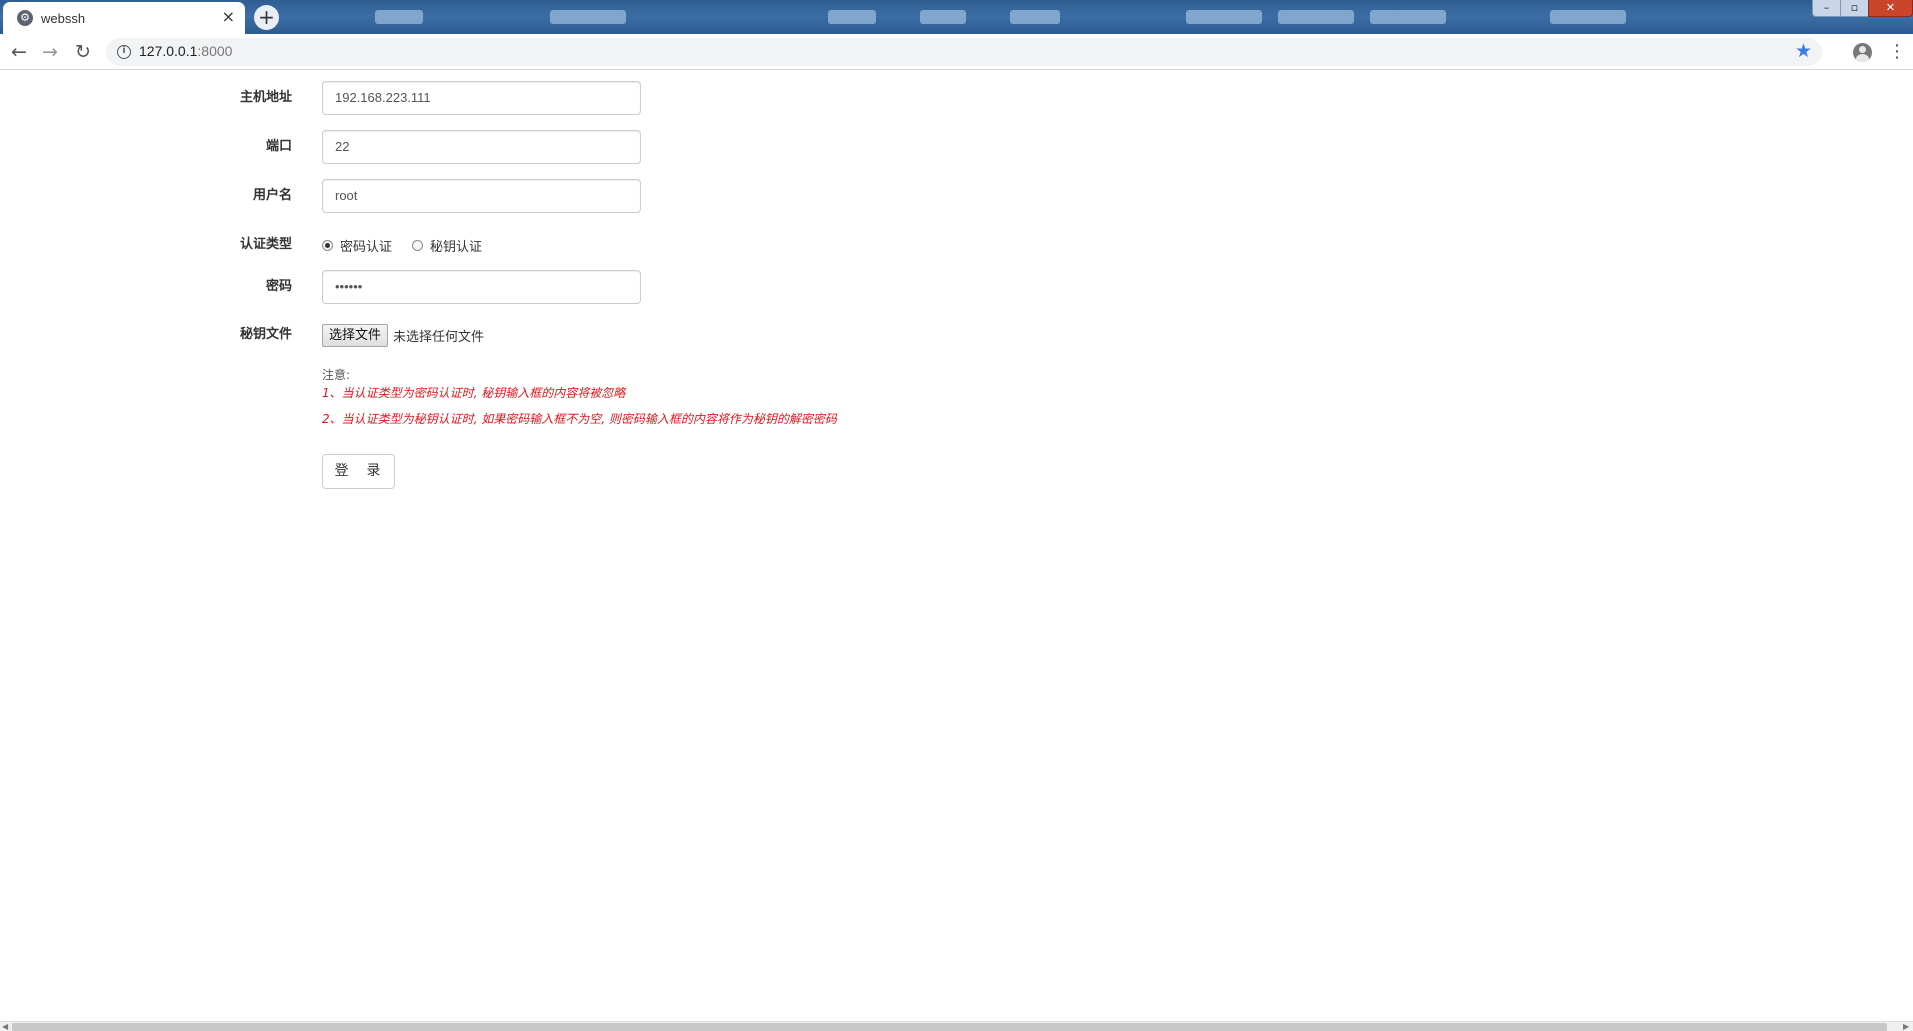 The width and height of the screenshot is (1913, 1031). What do you see at coordinates (474, 393) in the screenshot?
I see `note-item: 1、当认证类型为密码认证时, 秘钥输入框的内容将被忽略` at bounding box center [474, 393].